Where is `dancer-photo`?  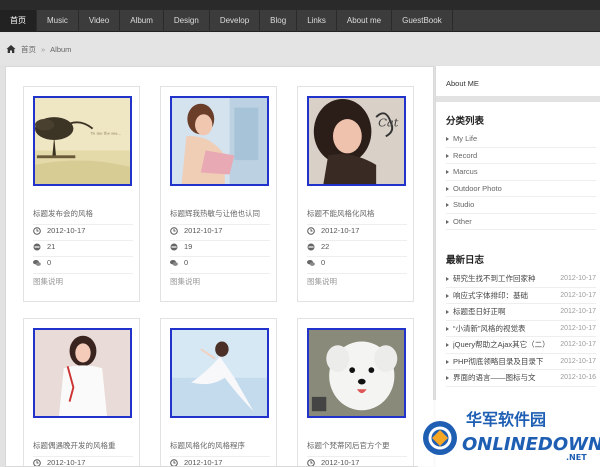
dancer-photo is located at coordinates (219, 373).